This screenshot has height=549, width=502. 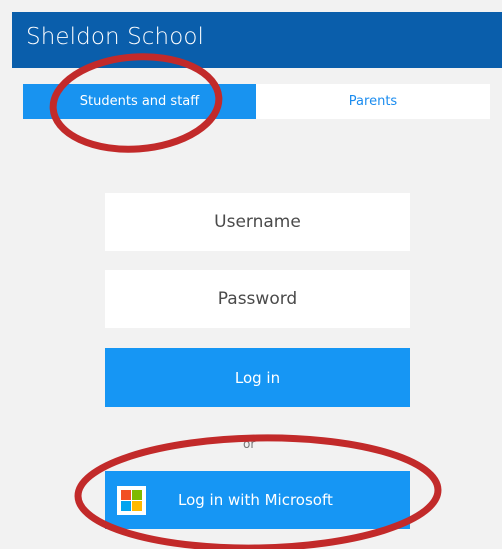 What do you see at coordinates (257, 377) in the screenshot?
I see `login-button: Log in` at bounding box center [257, 377].